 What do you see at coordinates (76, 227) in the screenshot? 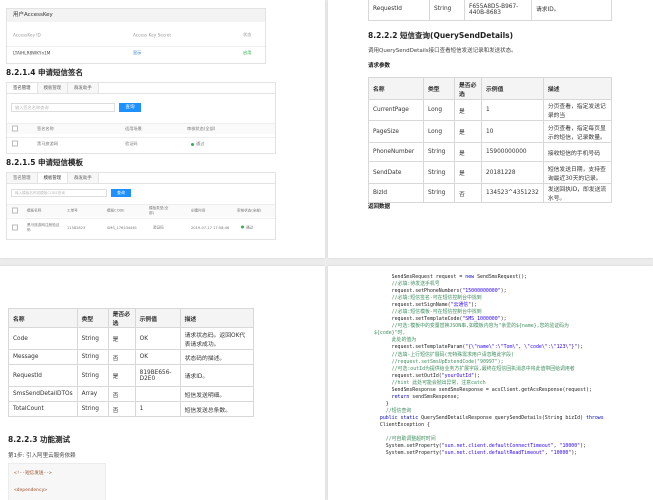
I see `template-order: 11582823` at bounding box center [76, 227].